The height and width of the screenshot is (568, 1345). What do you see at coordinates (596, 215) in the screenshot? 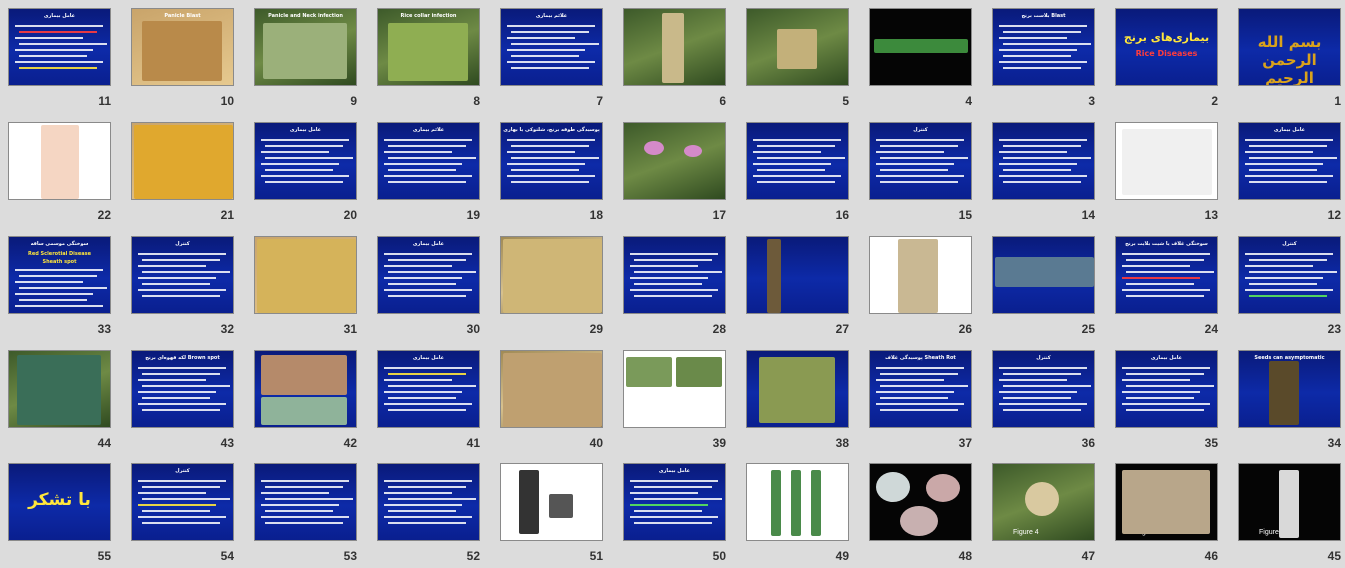
I see `slide-number: 18` at bounding box center [596, 215].